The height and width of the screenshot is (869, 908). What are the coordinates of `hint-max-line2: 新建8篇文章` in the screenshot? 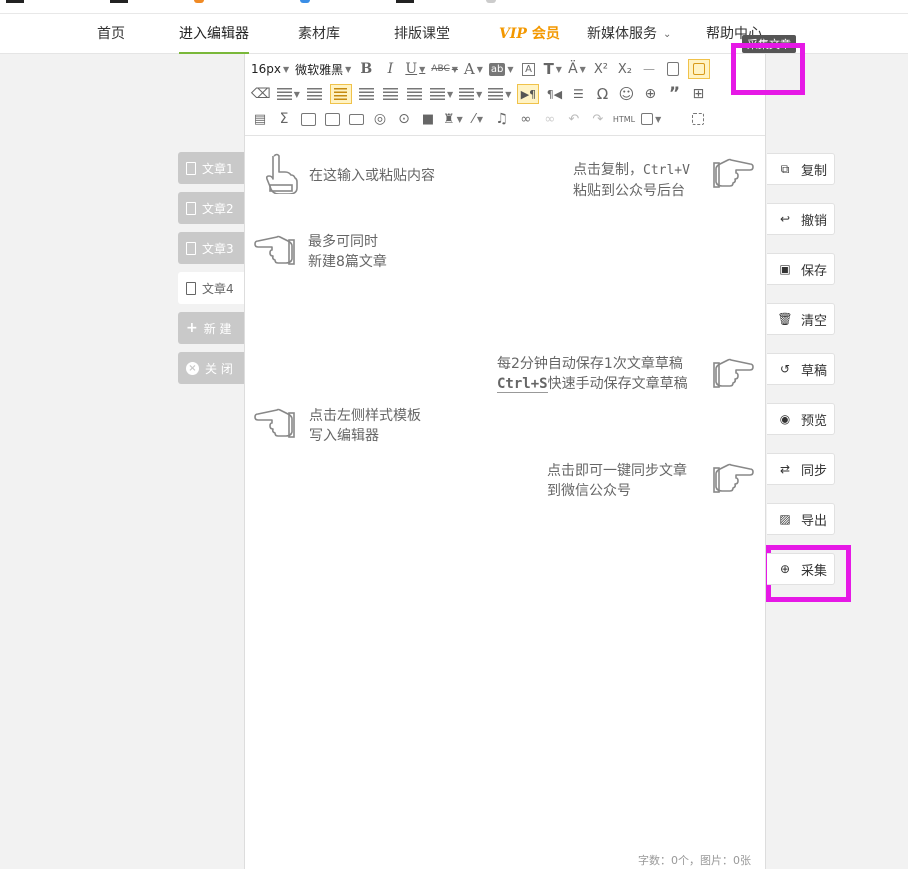 It's located at (347, 262).